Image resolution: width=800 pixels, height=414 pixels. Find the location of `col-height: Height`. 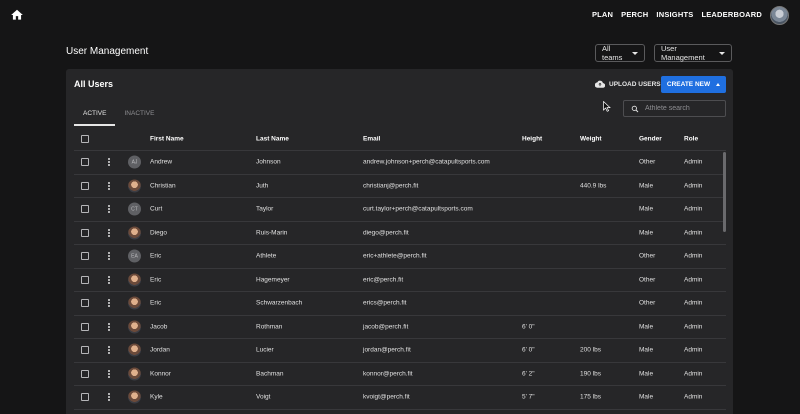

col-height: Height is located at coordinates (532, 138).